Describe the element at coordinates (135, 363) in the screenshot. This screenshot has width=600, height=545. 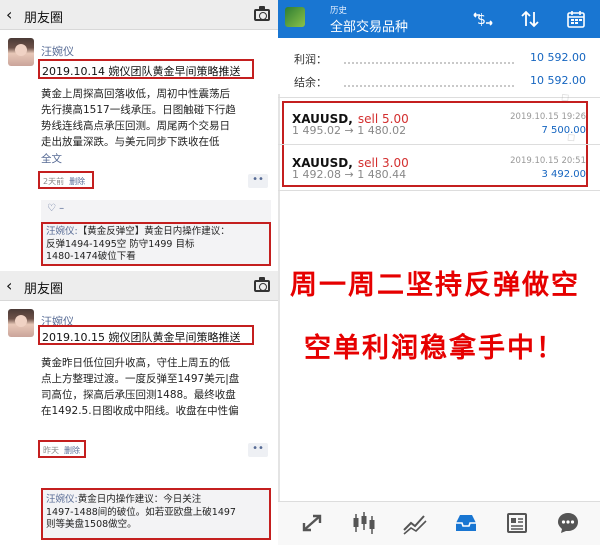
I see `post-body-line: 黄金昨日低位回升收高，守住上周五的低` at that location.